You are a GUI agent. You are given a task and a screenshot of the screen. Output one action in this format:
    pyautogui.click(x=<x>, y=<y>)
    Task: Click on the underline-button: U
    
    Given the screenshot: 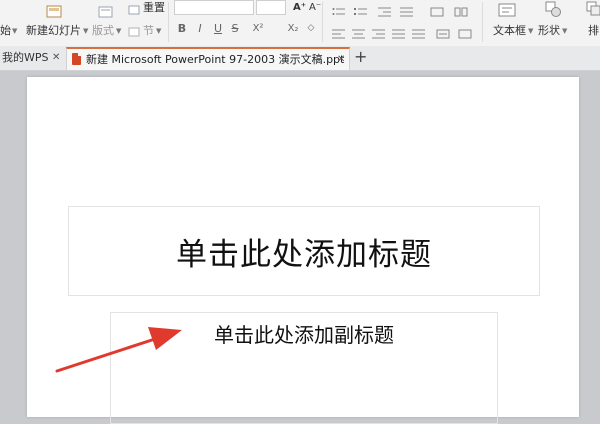 What is the action you would take?
    pyautogui.click(x=218, y=28)
    